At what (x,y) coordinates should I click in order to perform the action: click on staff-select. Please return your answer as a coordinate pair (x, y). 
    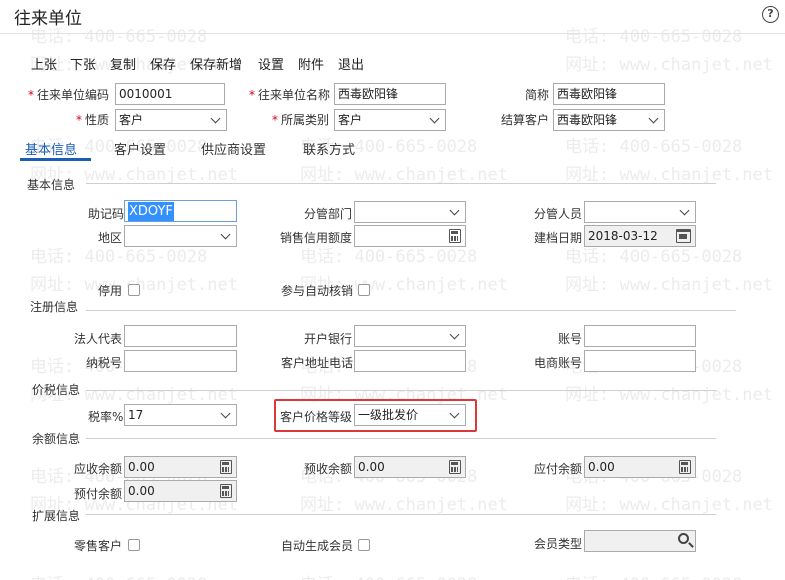
    Looking at the image, I should click on (640, 212).